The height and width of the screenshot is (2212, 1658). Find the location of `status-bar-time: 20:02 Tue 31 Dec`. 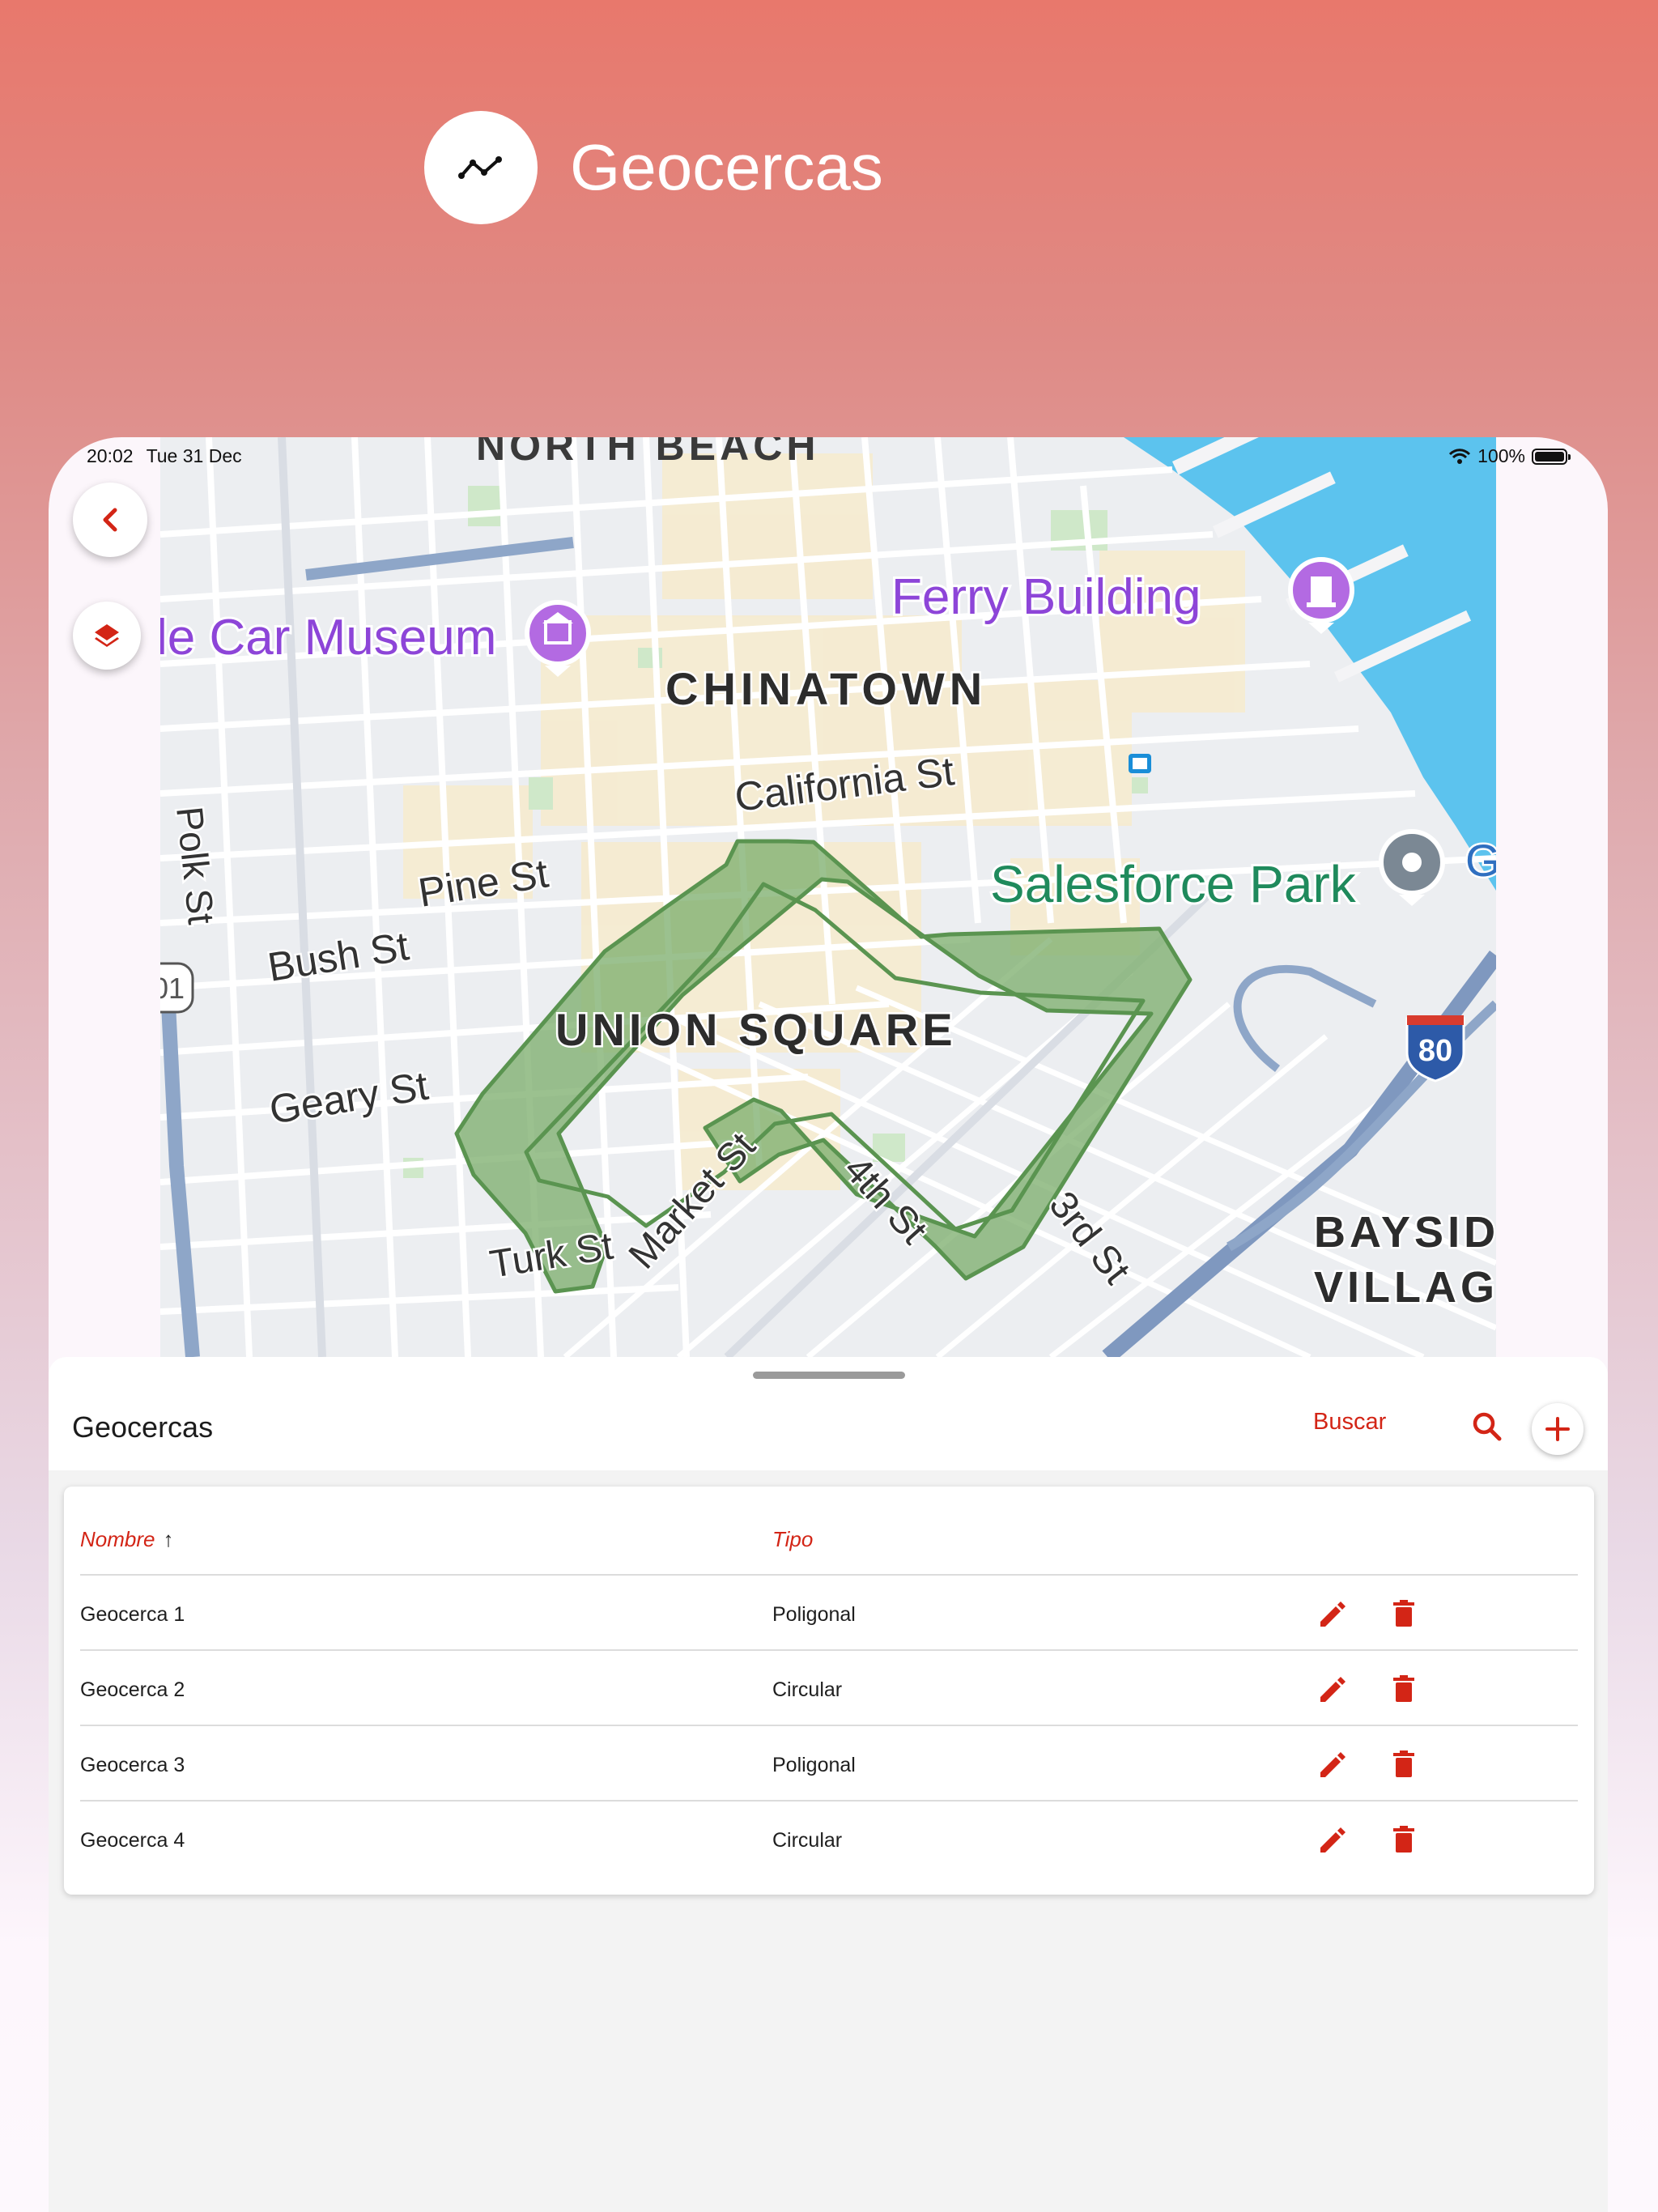

status-bar-time: 20:02 Tue 31 Dec is located at coordinates (171, 456).